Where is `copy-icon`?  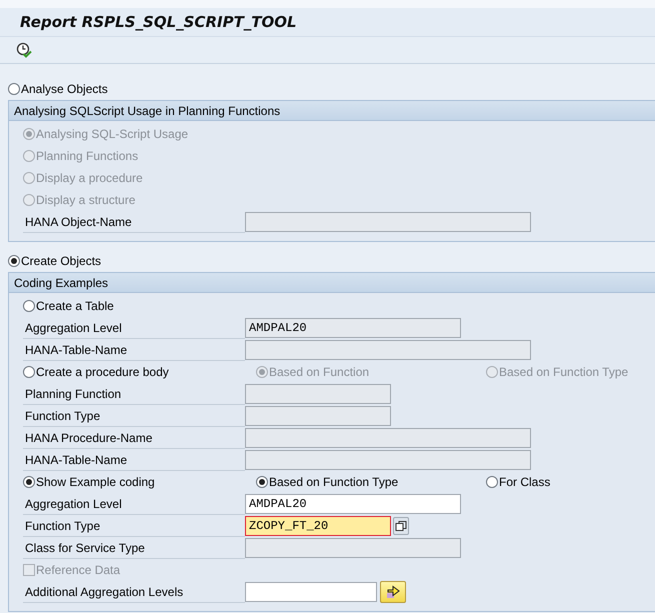 copy-icon is located at coordinates (401, 526).